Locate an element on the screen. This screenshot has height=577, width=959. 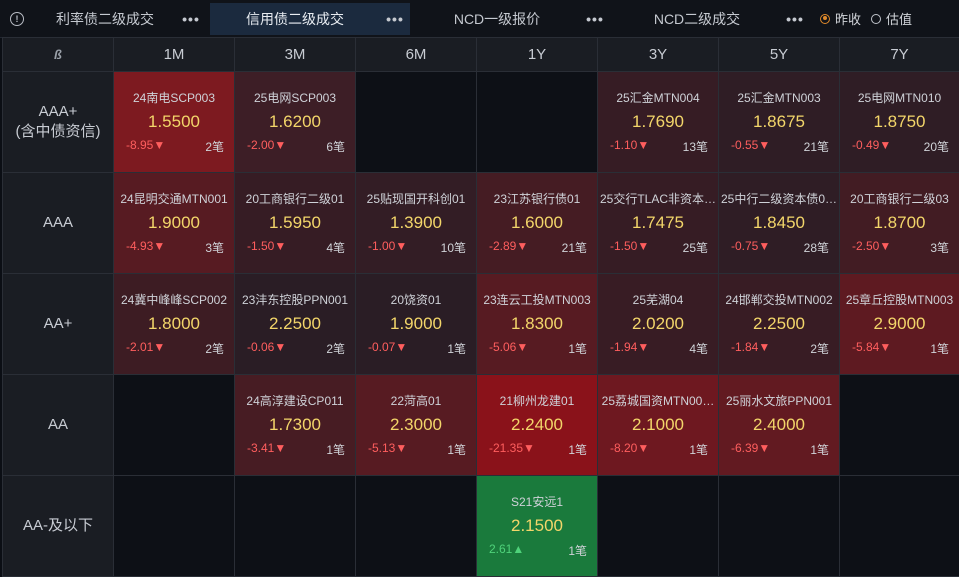
bond-footer: -2.50▼3笔 is located at coordinates (899, 247).